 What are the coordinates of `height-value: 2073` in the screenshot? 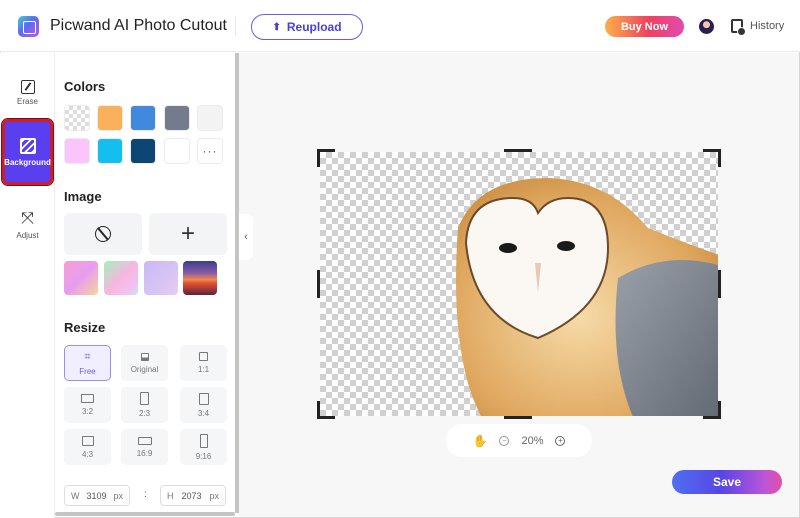 It's located at (191, 495).